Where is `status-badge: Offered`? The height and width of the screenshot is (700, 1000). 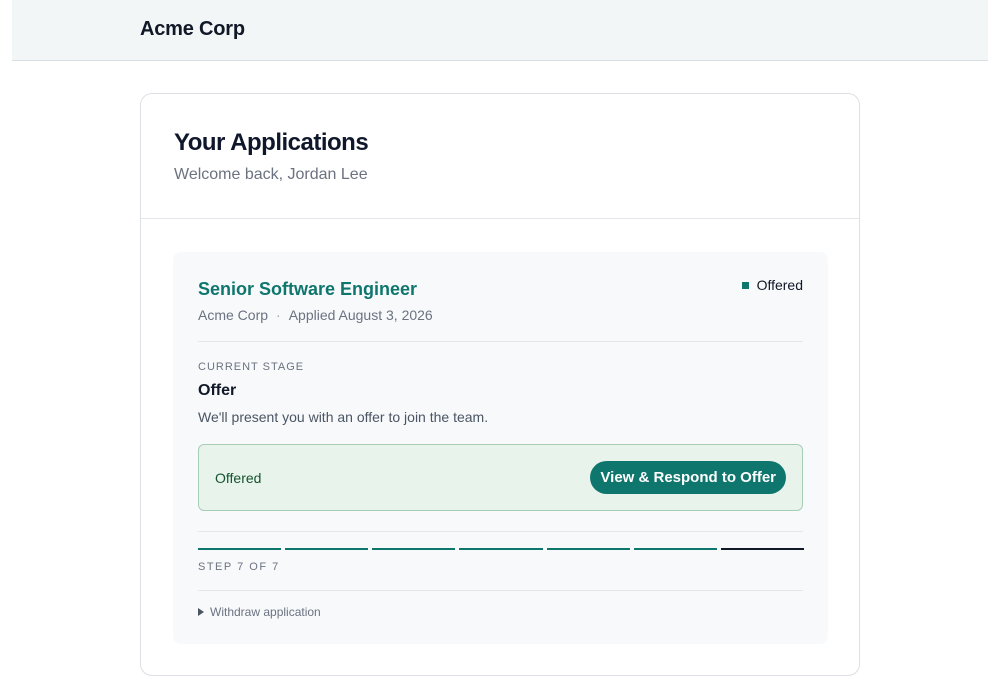 status-badge: Offered is located at coordinates (772, 285).